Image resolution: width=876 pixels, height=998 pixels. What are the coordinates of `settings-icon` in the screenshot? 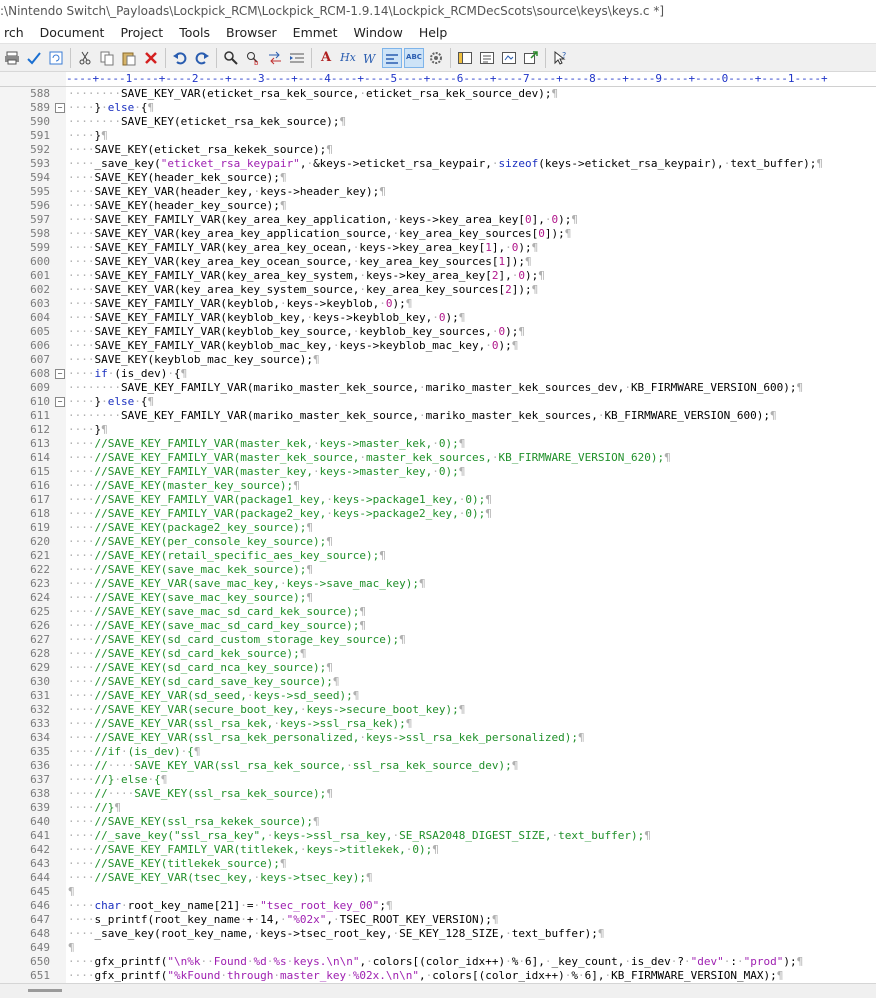 It's located at (436, 58).